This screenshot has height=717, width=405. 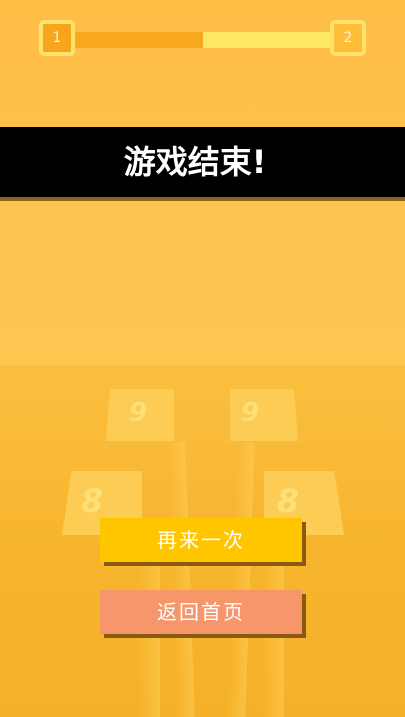 What do you see at coordinates (139, 40) in the screenshot?
I see `progress-fill` at bounding box center [139, 40].